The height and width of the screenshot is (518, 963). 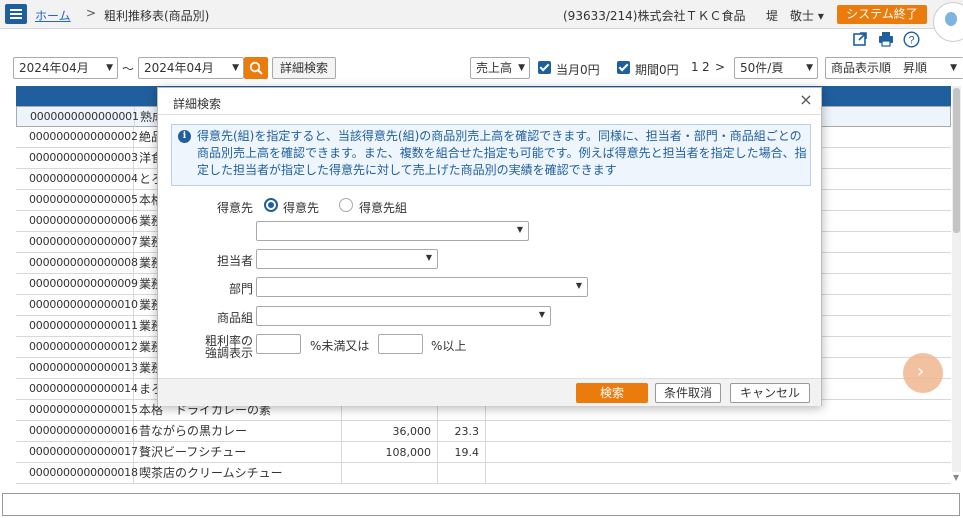 I want to click on print-icon, so click(x=886, y=40).